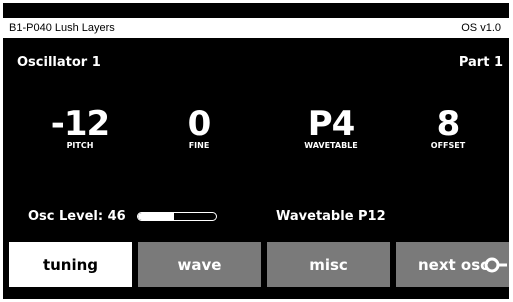 The width and height of the screenshot is (513, 302). I want to click on param-fine: 0 FINE, so click(199, 128).